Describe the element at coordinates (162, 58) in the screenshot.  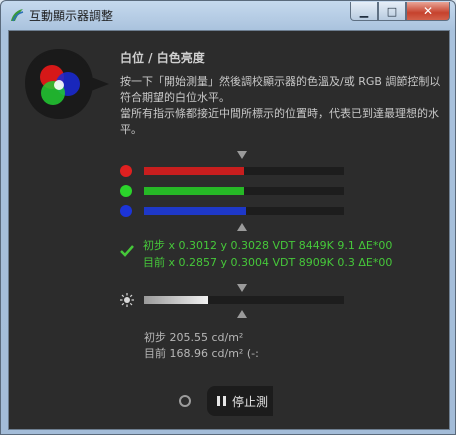
I see `section-heading: 白位 / 白色亮度` at that location.